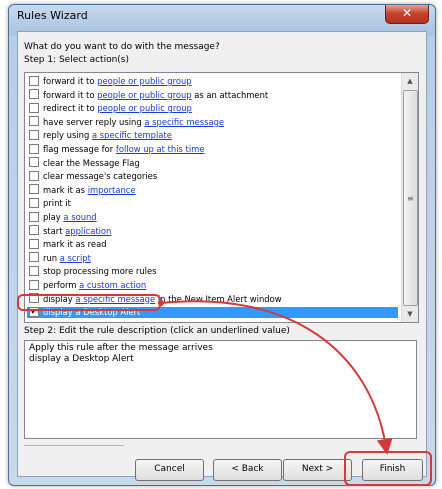  I want to click on action-item: flag message for follow up at this time, so click(213, 149).